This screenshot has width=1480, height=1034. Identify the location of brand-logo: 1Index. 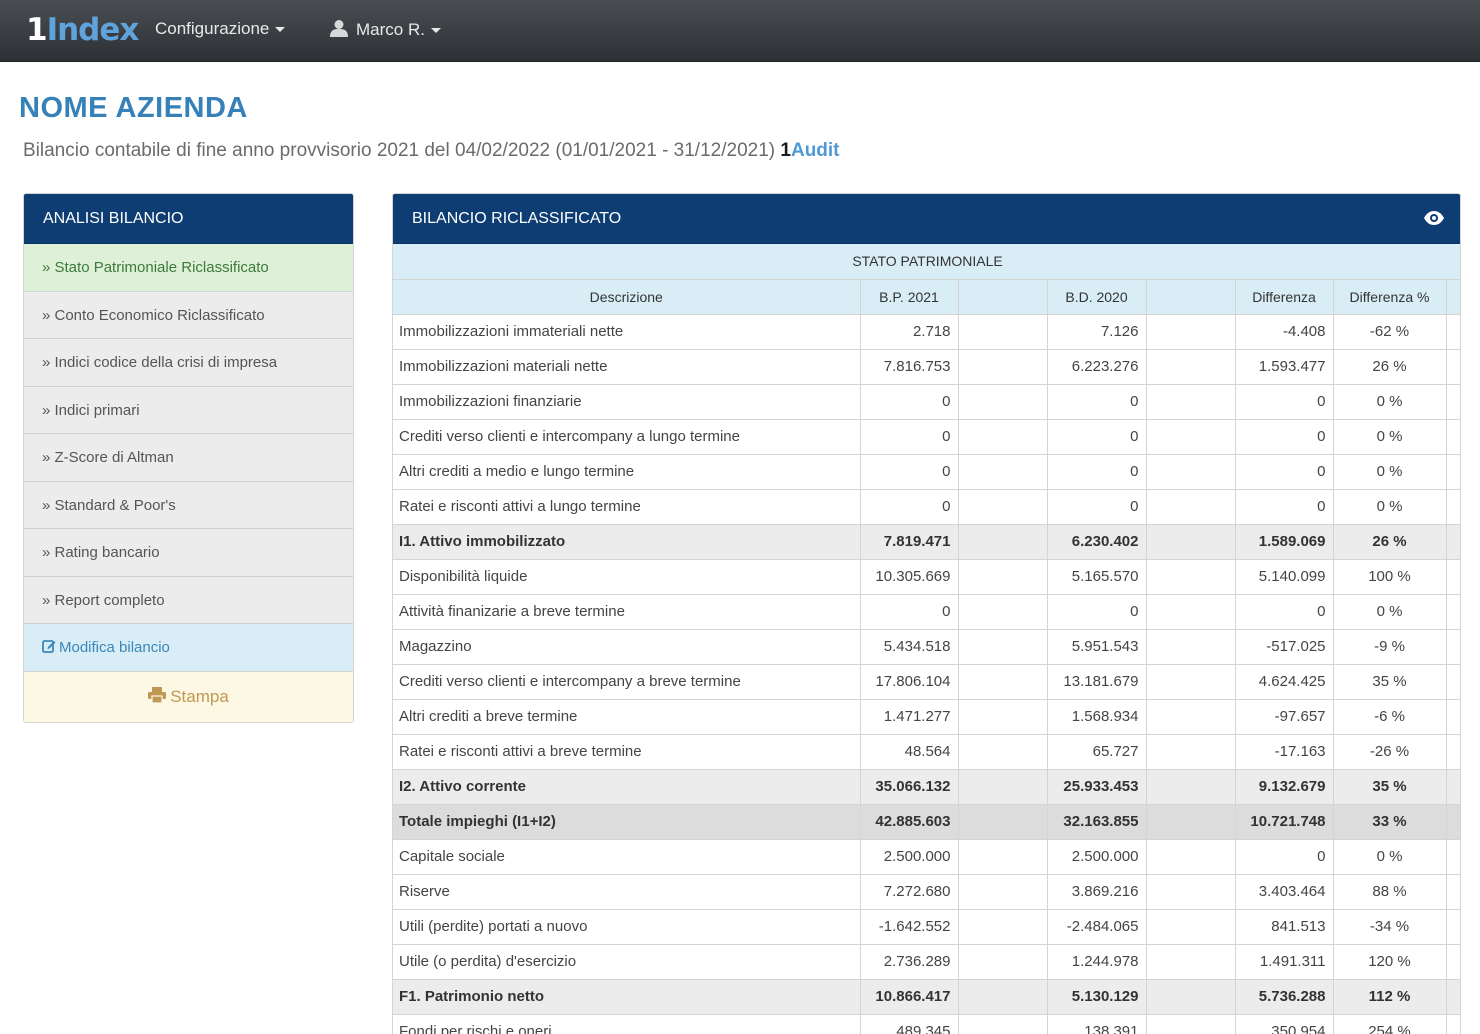
(83, 30).